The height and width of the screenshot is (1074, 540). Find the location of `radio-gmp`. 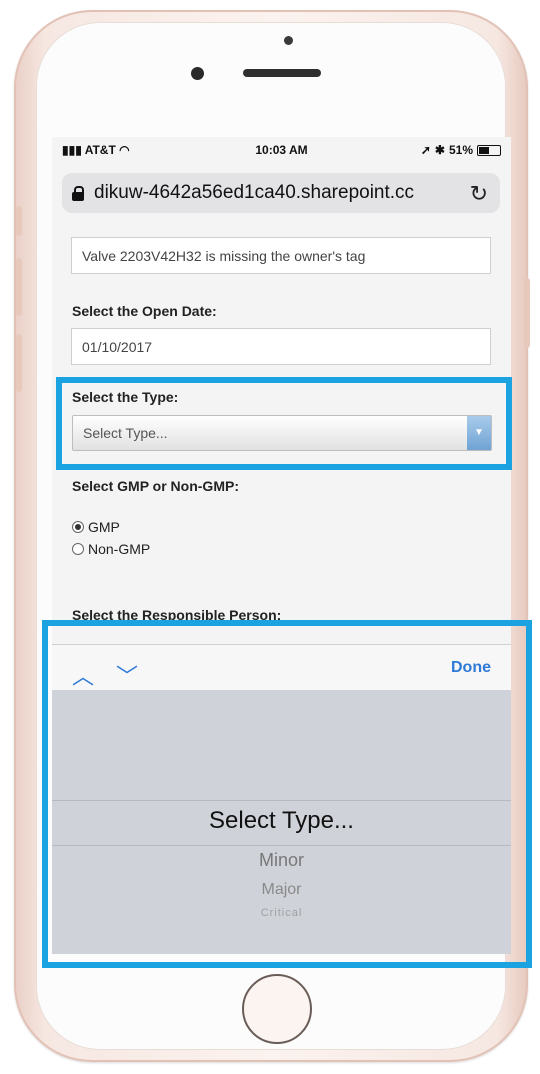

radio-gmp is located at coordinates (78, 527).